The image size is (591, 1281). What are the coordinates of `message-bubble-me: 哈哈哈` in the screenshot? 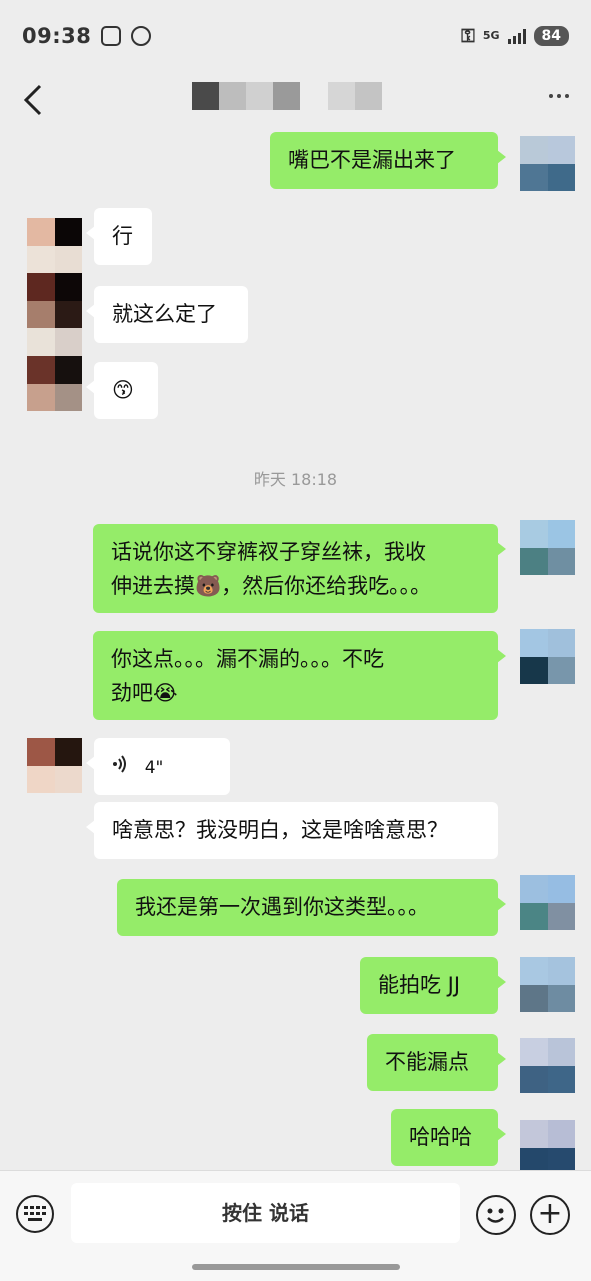 It's located at (448, 1137).